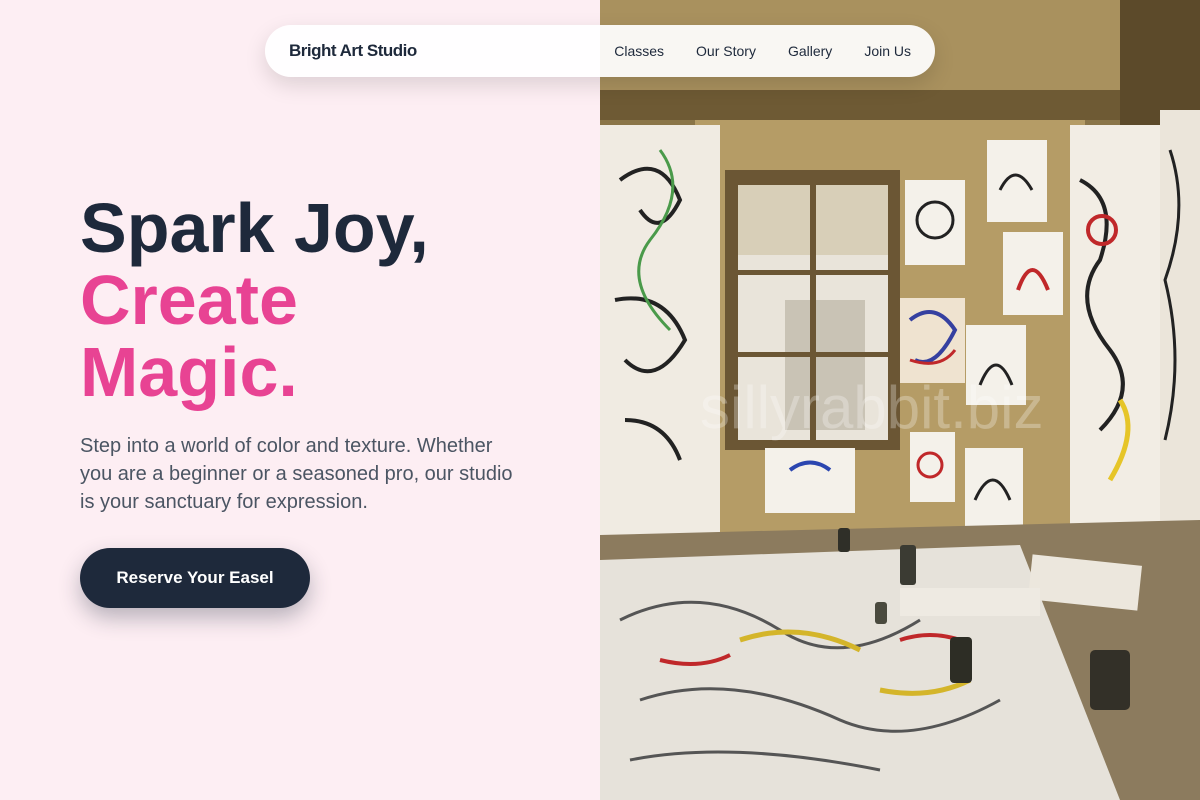 The image size is (1200, 800). I want to click on brand-logo: Bright Art Studio, so click(353, 51).